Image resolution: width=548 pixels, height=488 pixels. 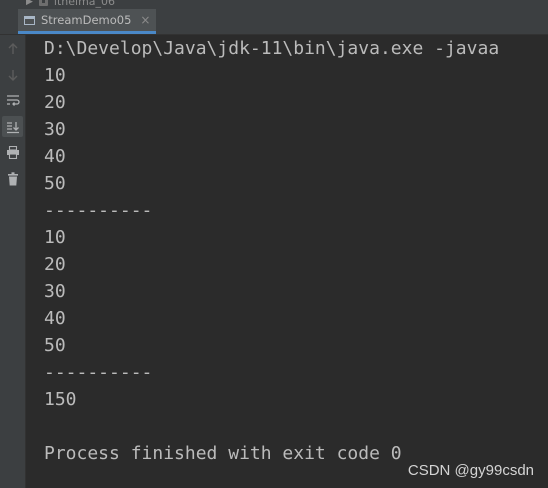 I want to click on module-icon, so click(x=43, y=3).